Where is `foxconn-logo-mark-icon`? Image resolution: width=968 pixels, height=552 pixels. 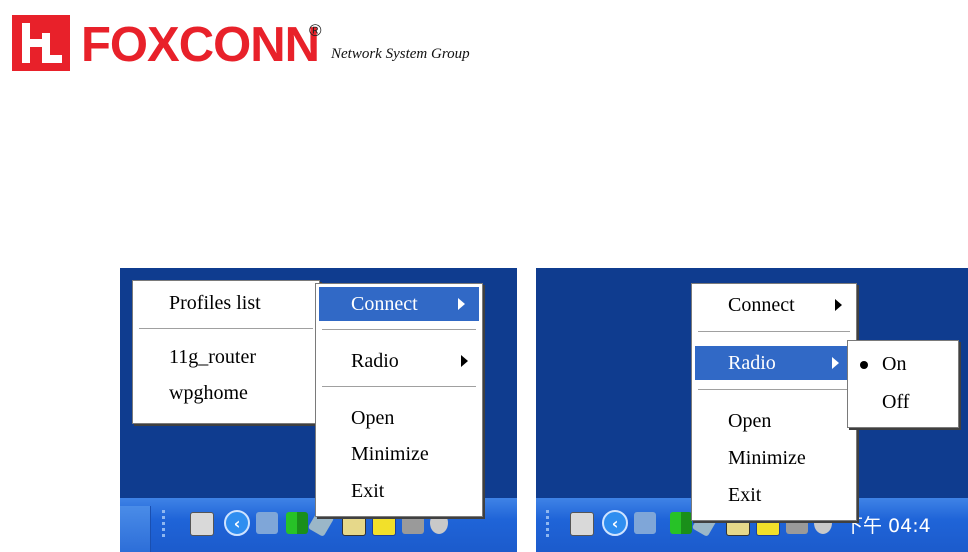
foxconn-logo-mark-icon is located at coordinates (41, 43).